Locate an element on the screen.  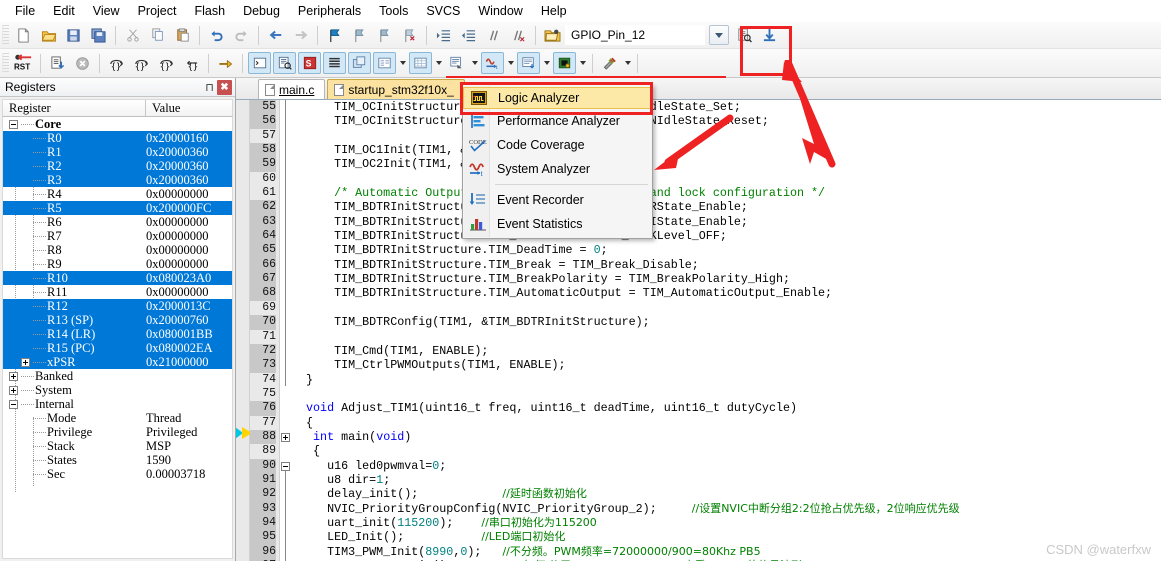
table-row: xPSR 0x21000000 is located at coordinates (117, 362).